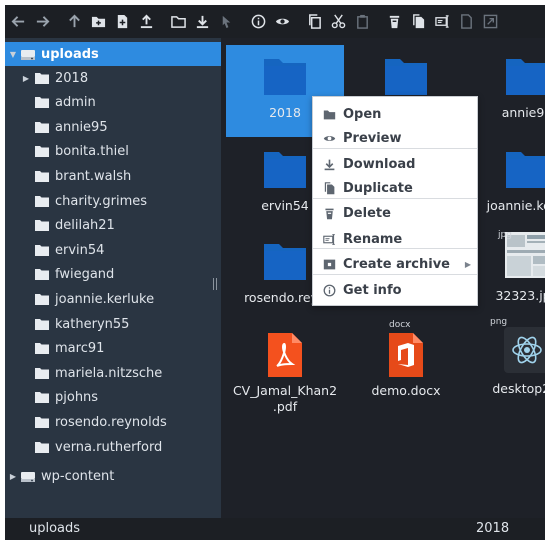 This screenshot has height=550, width=550. What do you see at coordinates (490, 22) in the screenshot?
I see `resize-icon` at bounding box center [490, 22].